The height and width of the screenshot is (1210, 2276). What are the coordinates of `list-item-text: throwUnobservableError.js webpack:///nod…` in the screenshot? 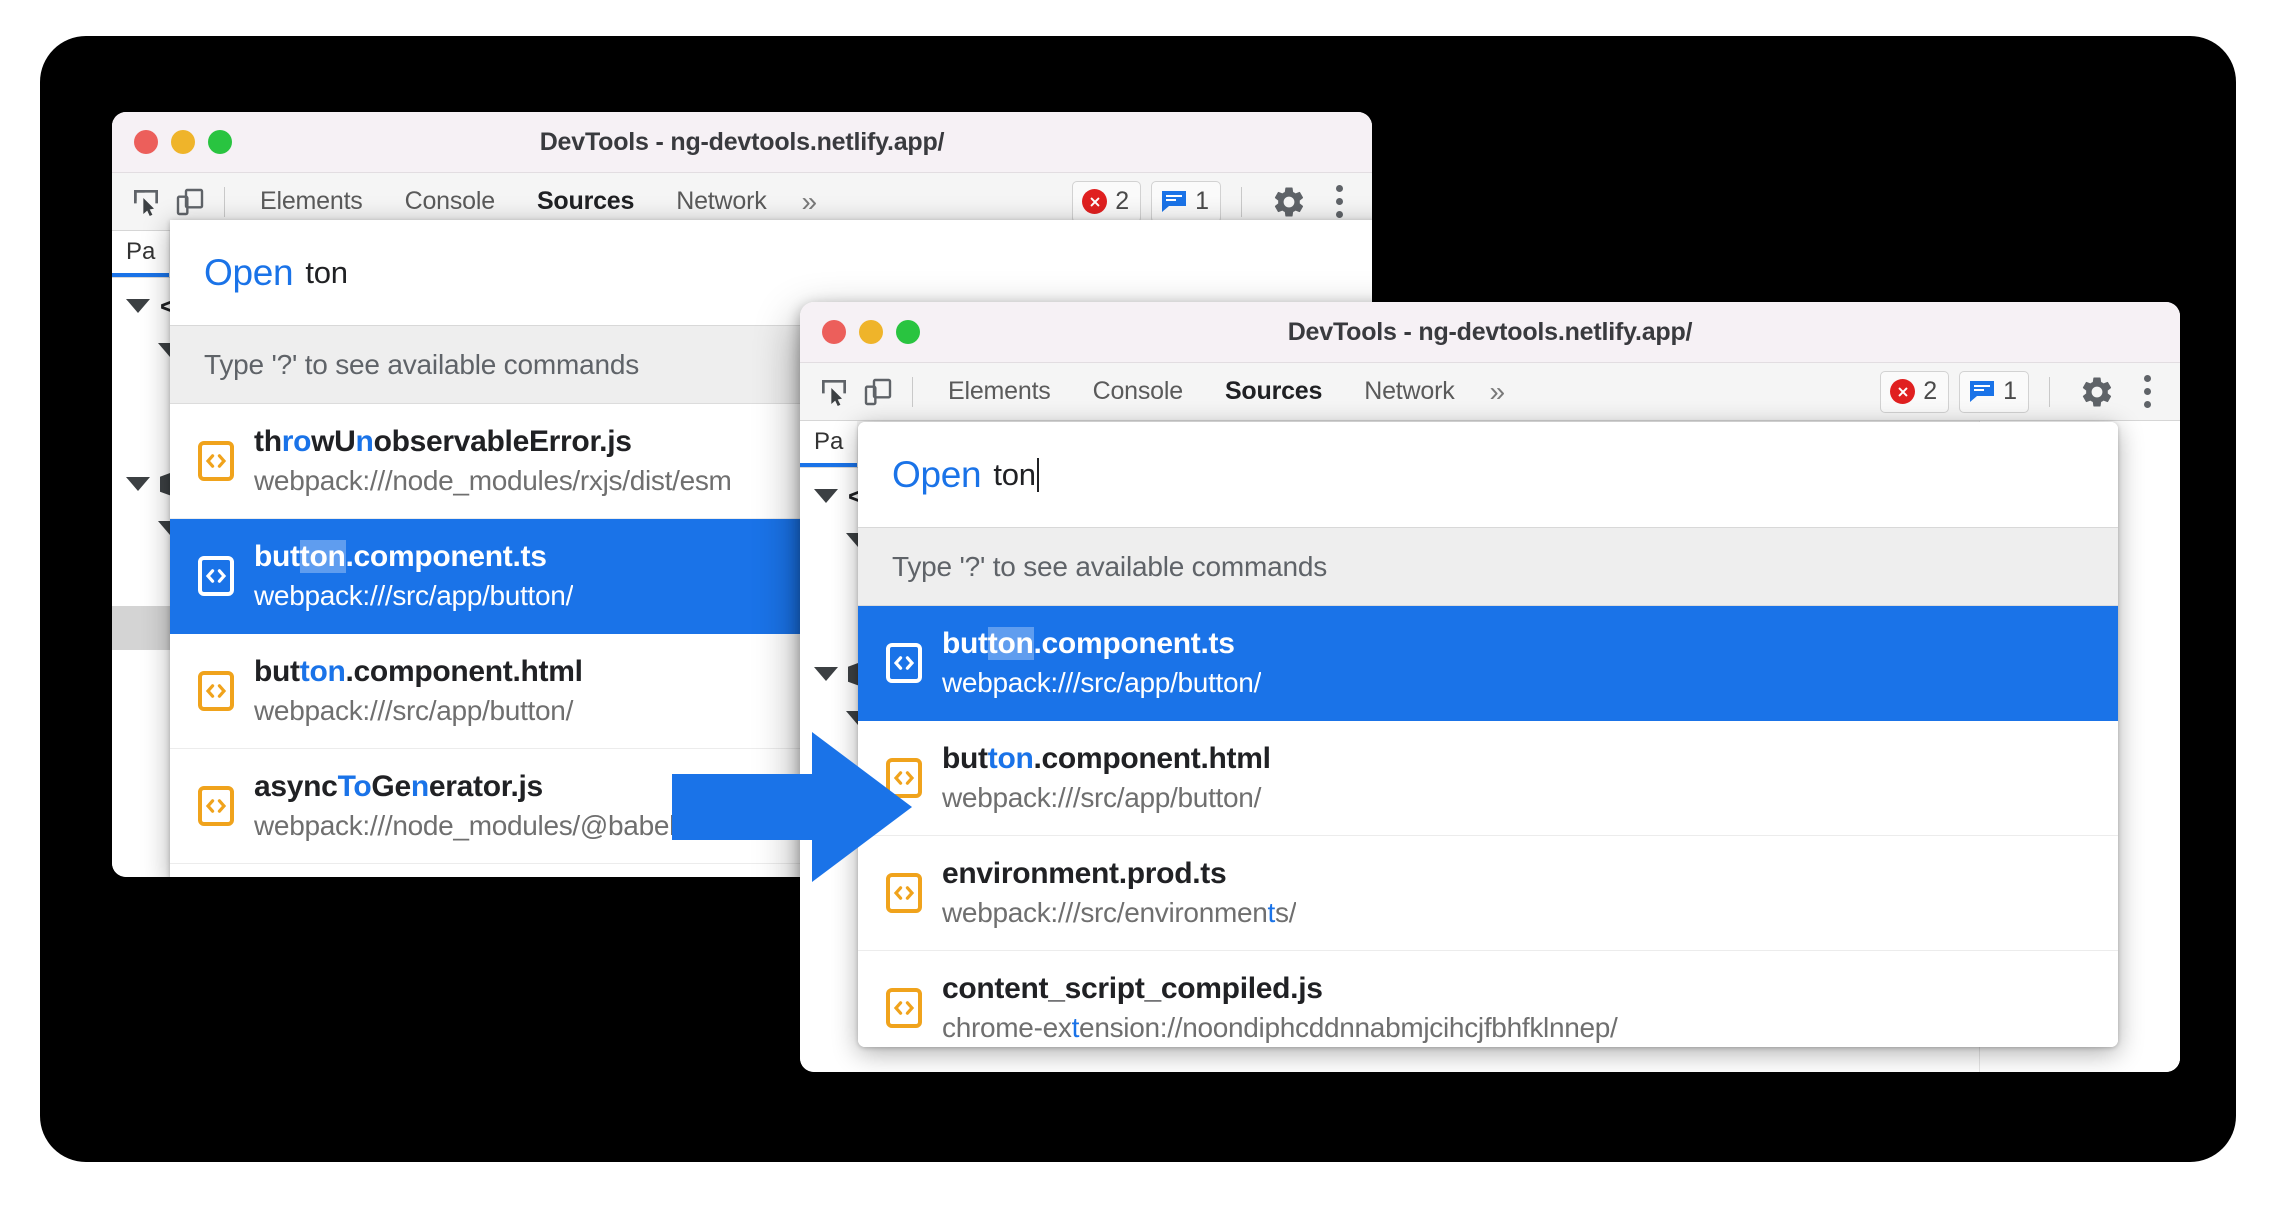 It's located at (493, 461).